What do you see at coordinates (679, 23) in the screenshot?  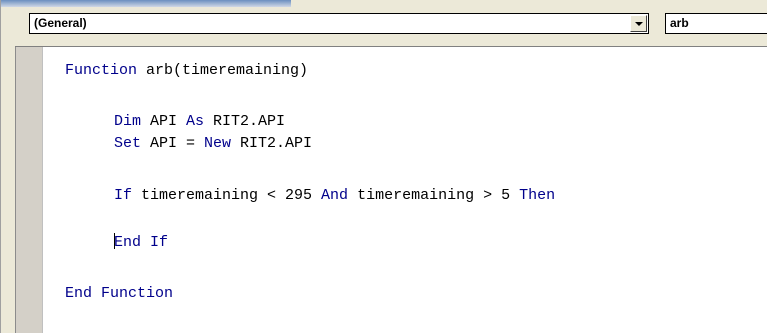 I see `procedure-combo-value: arb` at bounding box center [679, 23].